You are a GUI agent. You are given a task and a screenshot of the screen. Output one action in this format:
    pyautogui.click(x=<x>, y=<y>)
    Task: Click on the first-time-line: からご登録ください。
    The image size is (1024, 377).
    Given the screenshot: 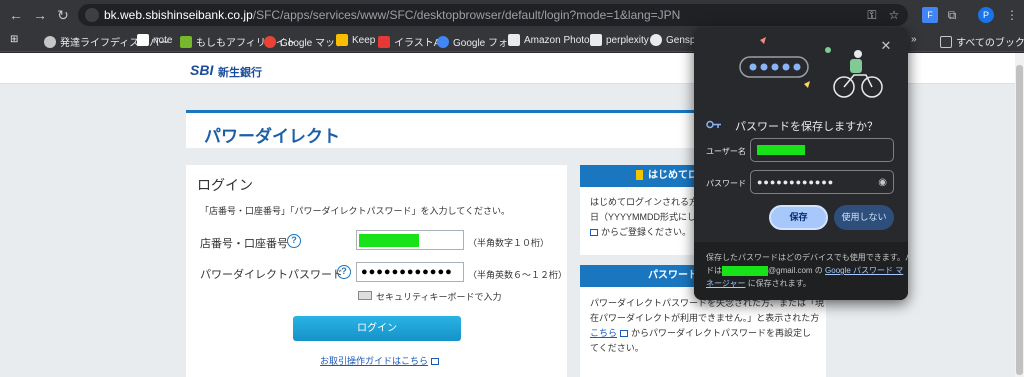 What is the action you would take?
    pyautogui.click(x=640, y=232)
    